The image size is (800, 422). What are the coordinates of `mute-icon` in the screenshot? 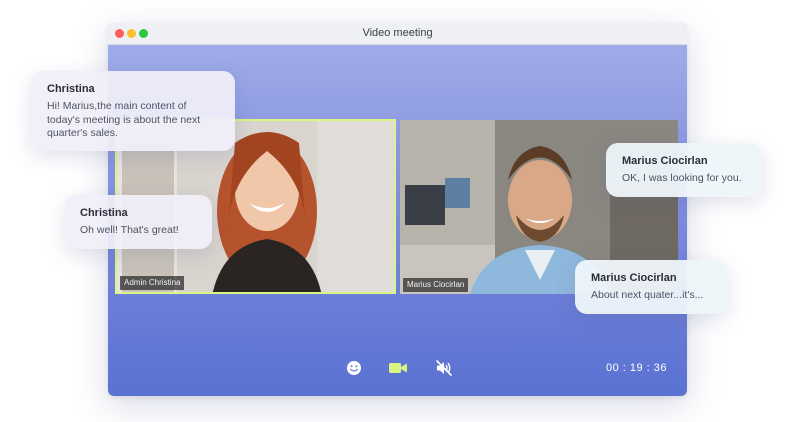 It's located at (444, 370).